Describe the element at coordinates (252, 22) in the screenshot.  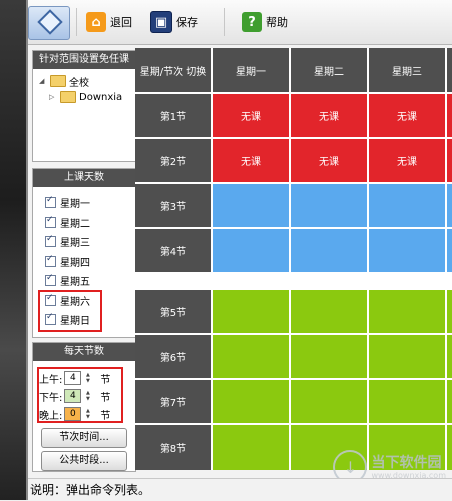
I see `help-icon: ?` at that location.